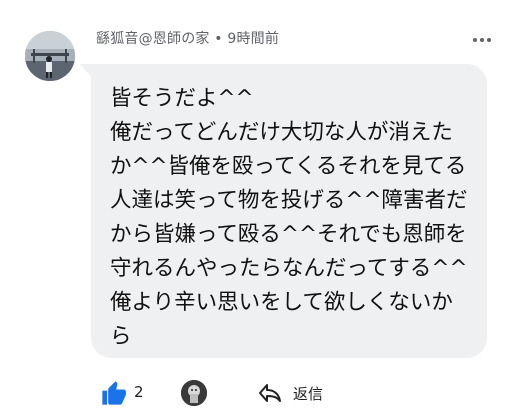  What do you see at coordinates (139, 392) in the screenshot?
I see `like-count: 2` at bounding box center [139, 392].